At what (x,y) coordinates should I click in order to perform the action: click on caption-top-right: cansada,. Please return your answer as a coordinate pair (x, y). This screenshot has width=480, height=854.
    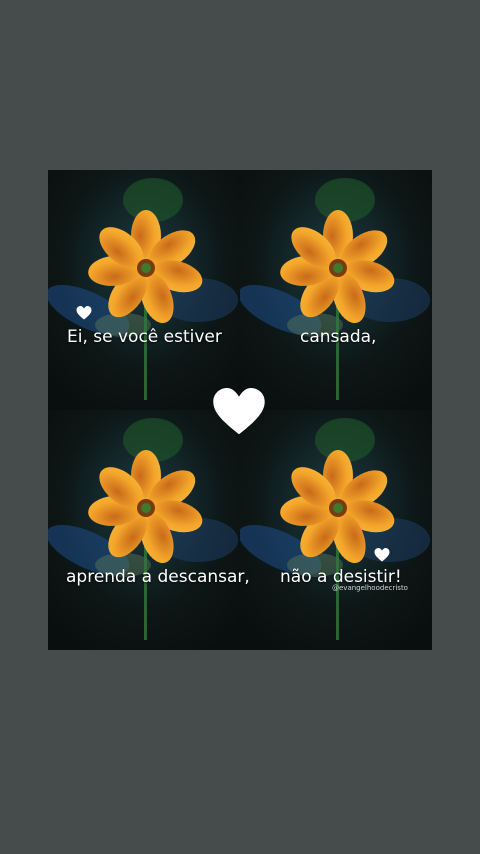
    Looking at the image, I should click on (338, 337).